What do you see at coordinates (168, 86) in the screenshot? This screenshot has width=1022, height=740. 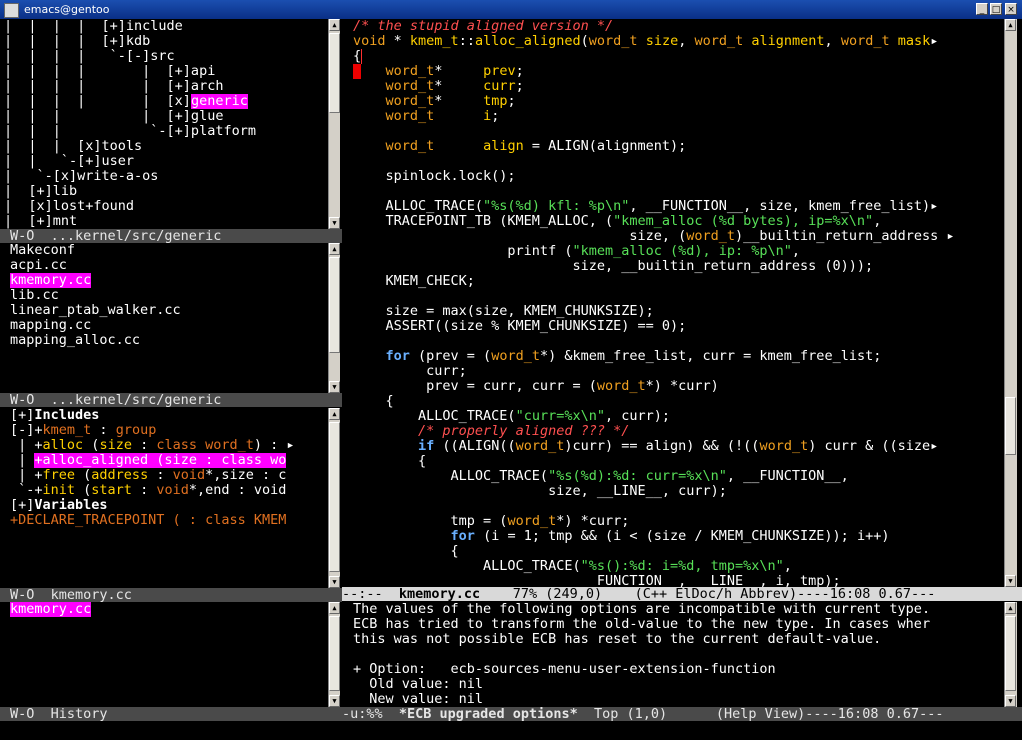 I see `tree-node: | | | | | [+]arch` at bounding box center [168, 86].